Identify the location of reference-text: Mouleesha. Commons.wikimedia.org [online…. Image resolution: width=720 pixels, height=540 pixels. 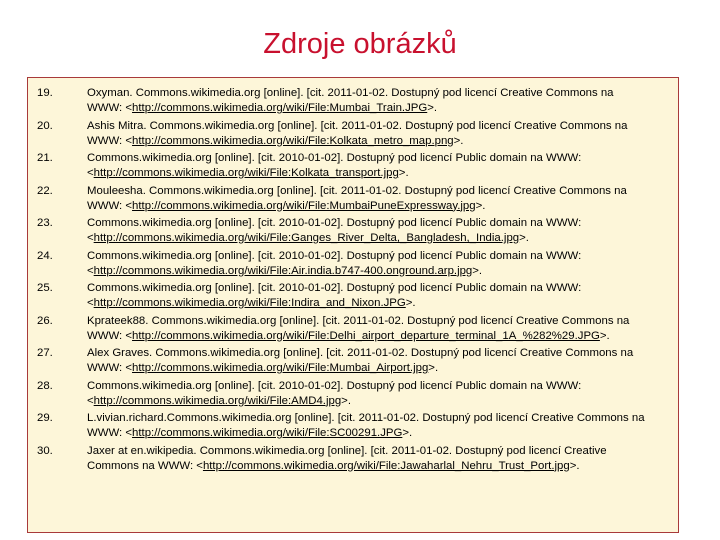
(382, 199).